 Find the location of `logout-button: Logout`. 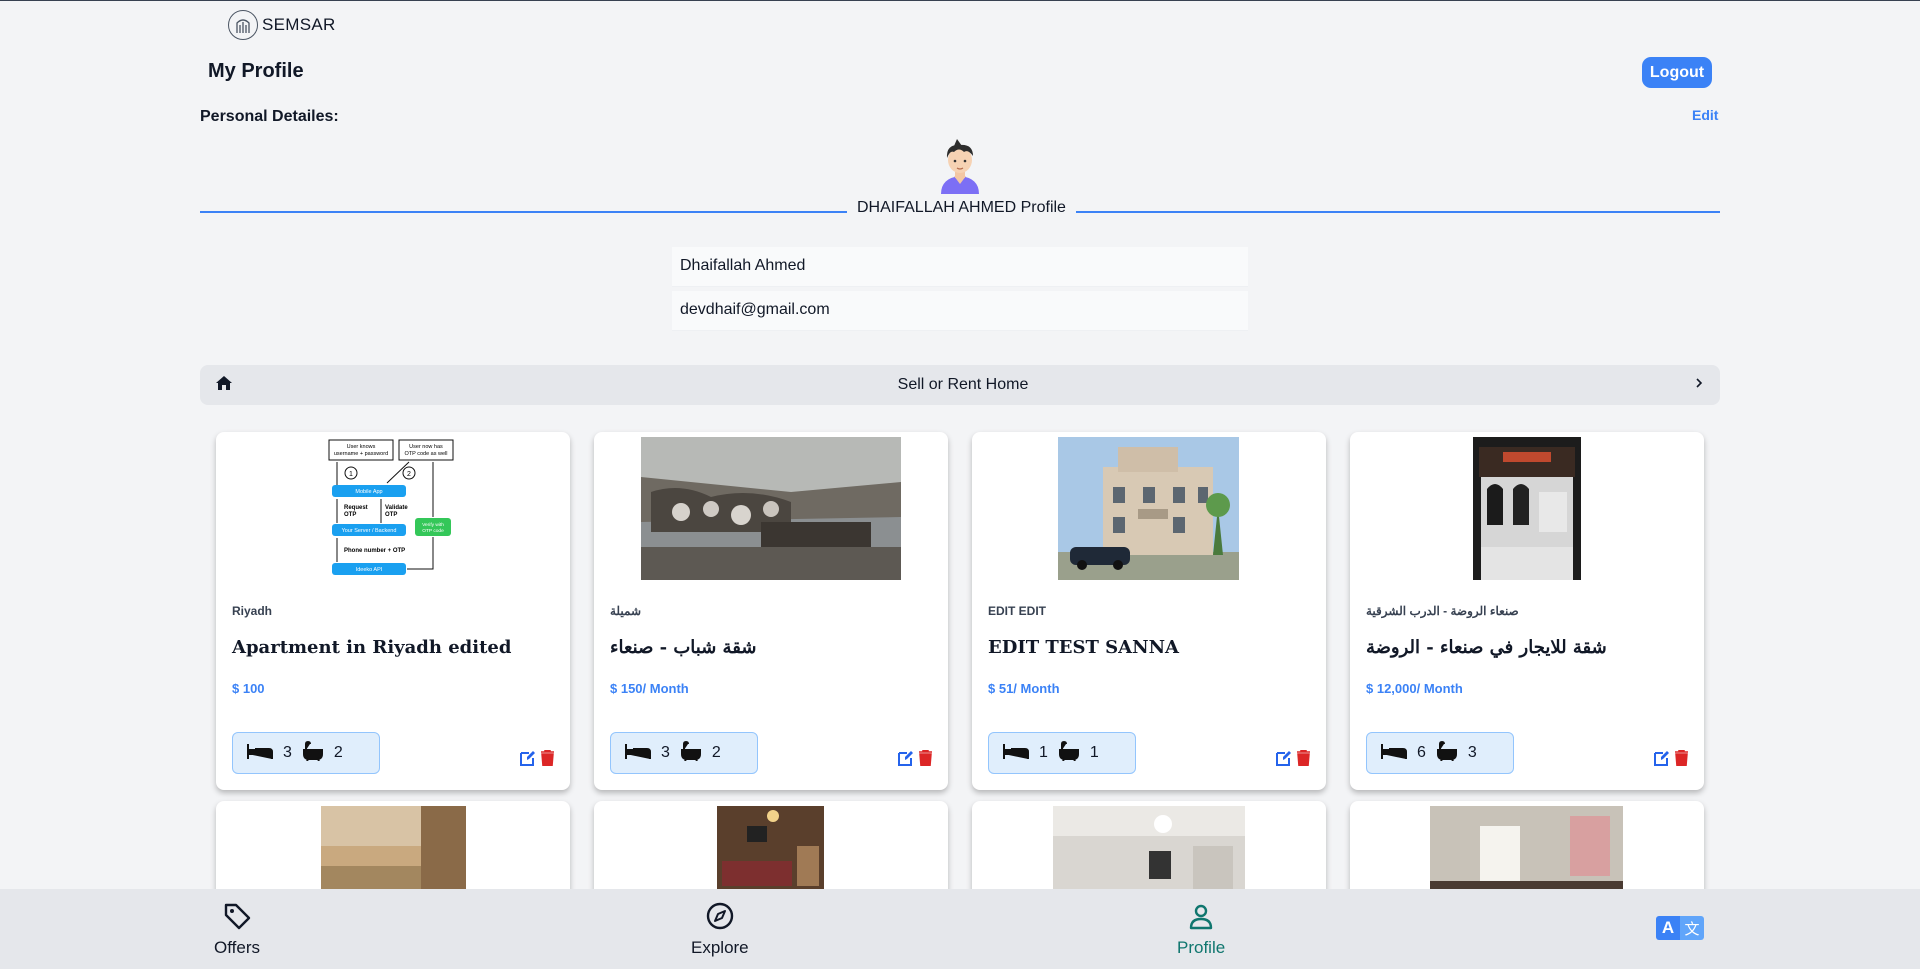

logout-button: Logout is located at coordinates (1677, 72).